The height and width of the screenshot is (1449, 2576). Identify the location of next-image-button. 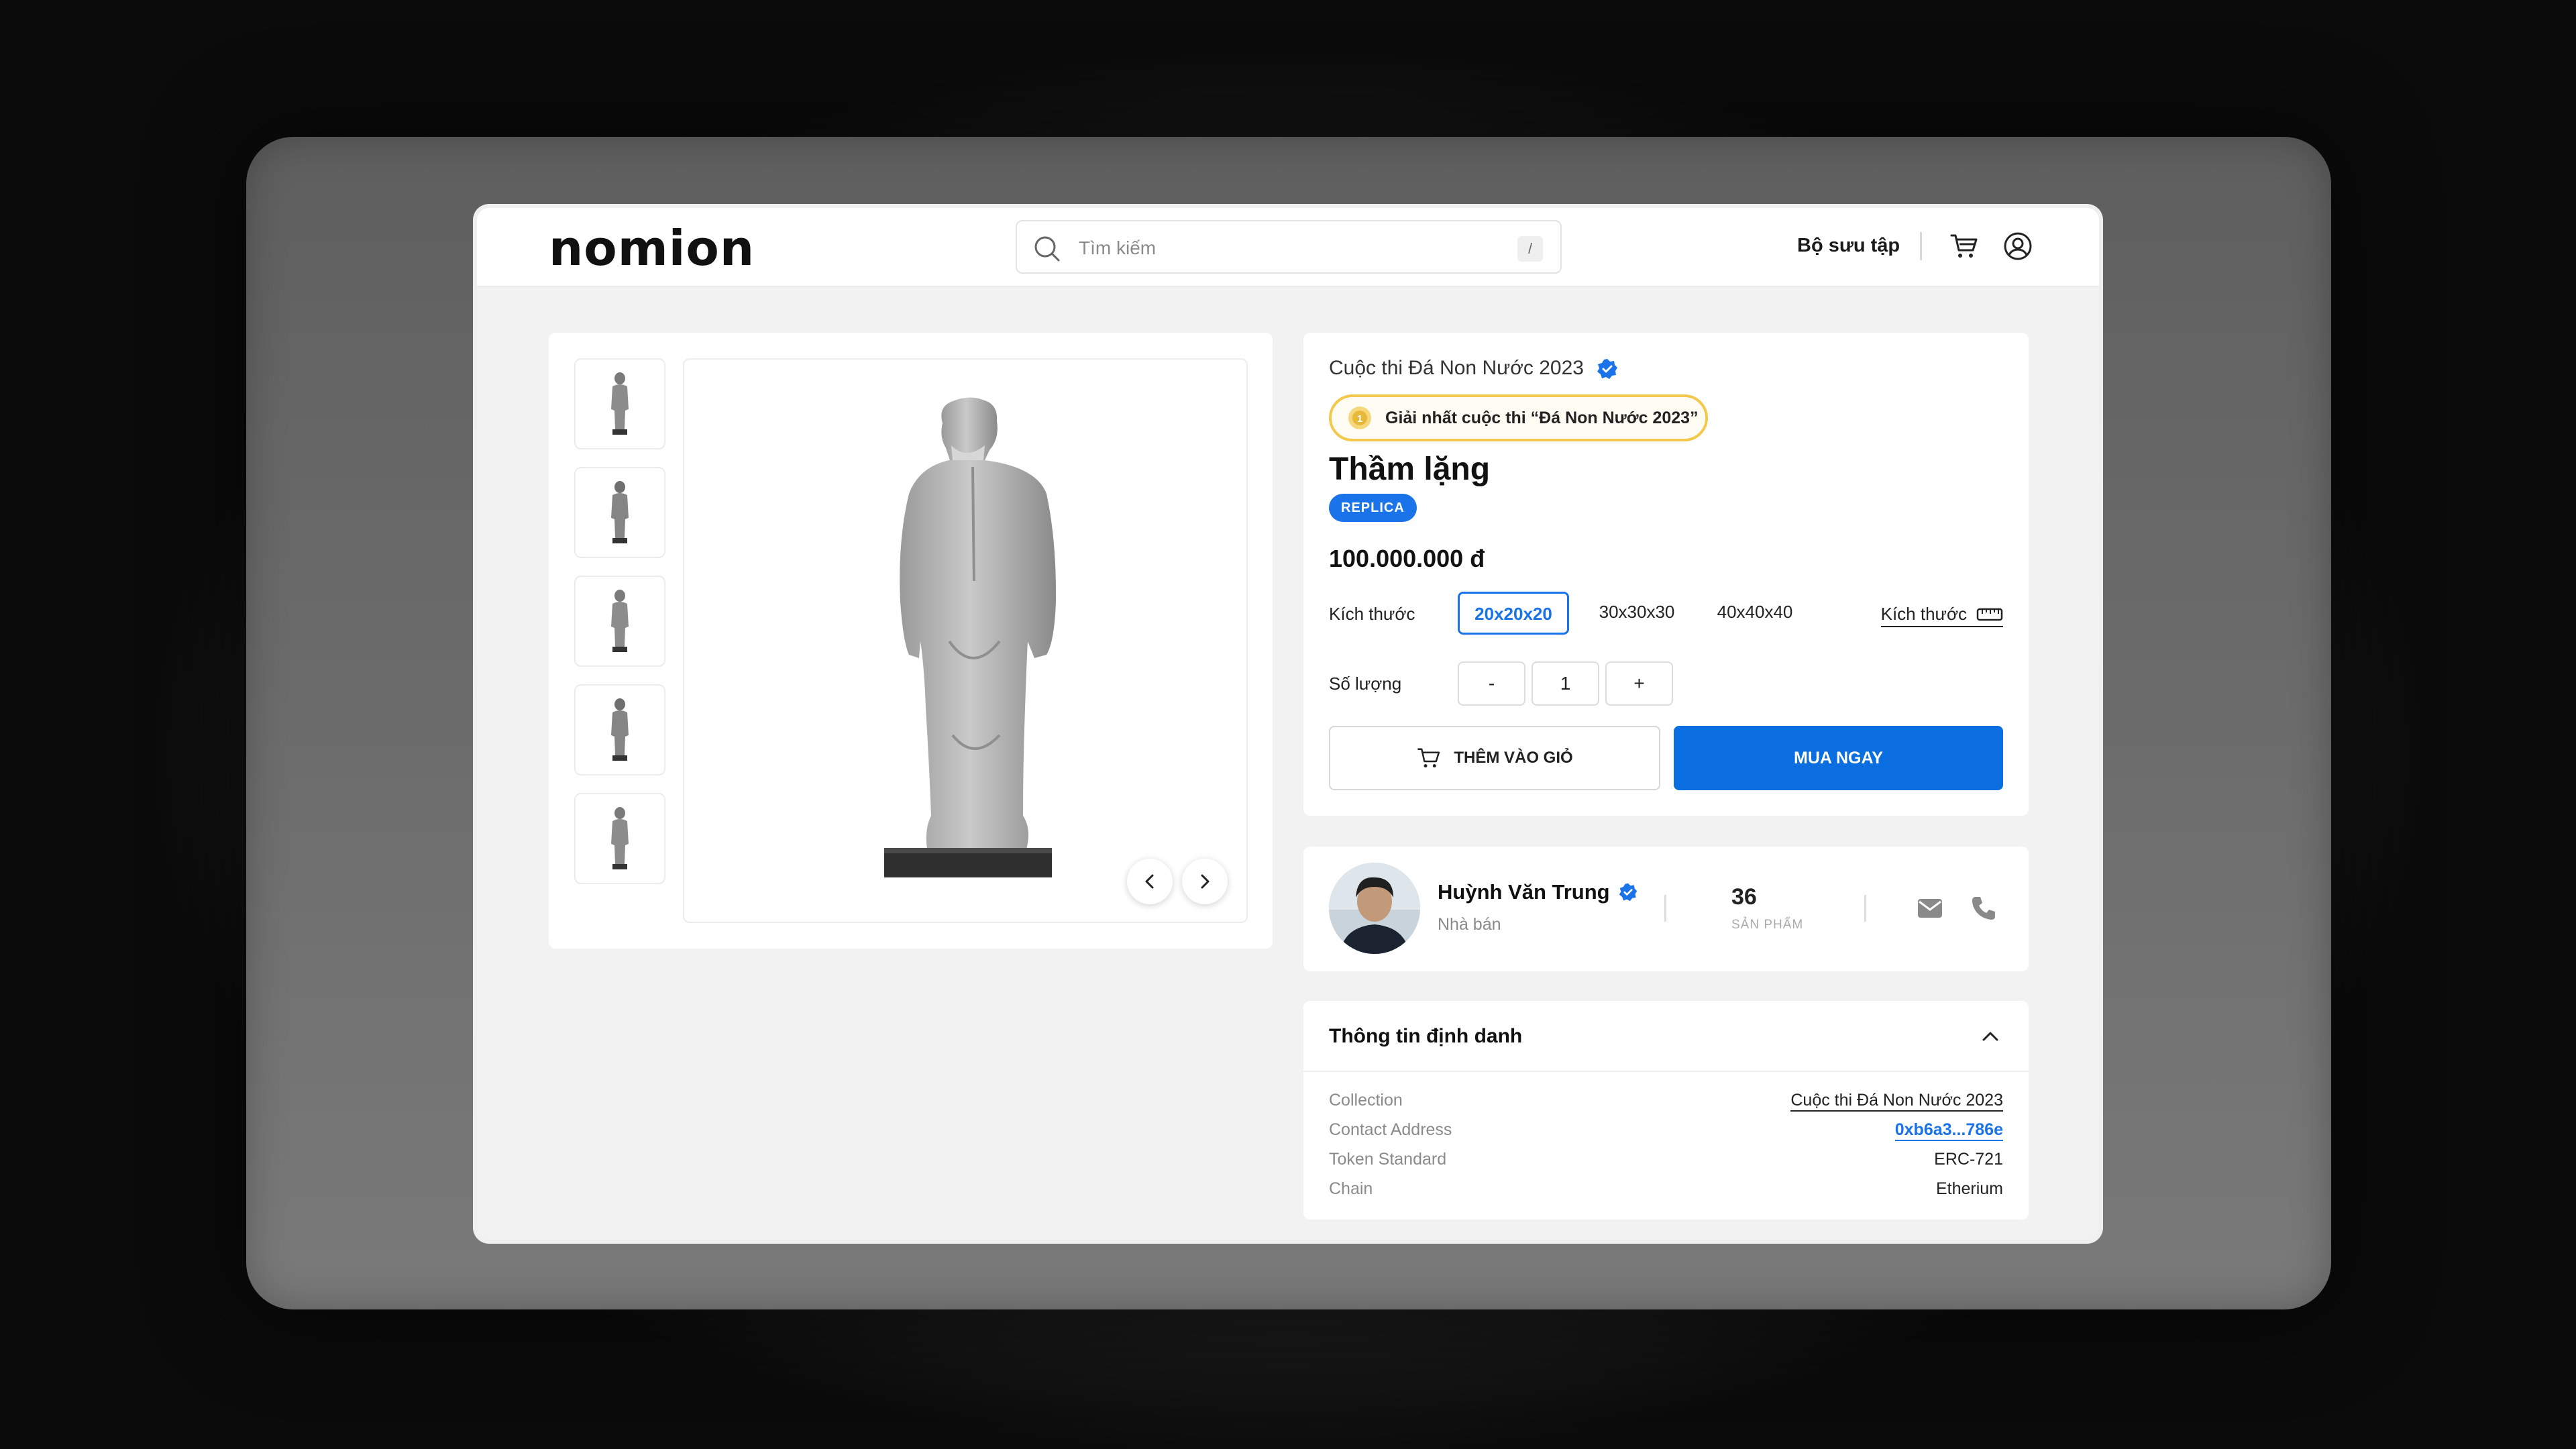
(1205, 881).